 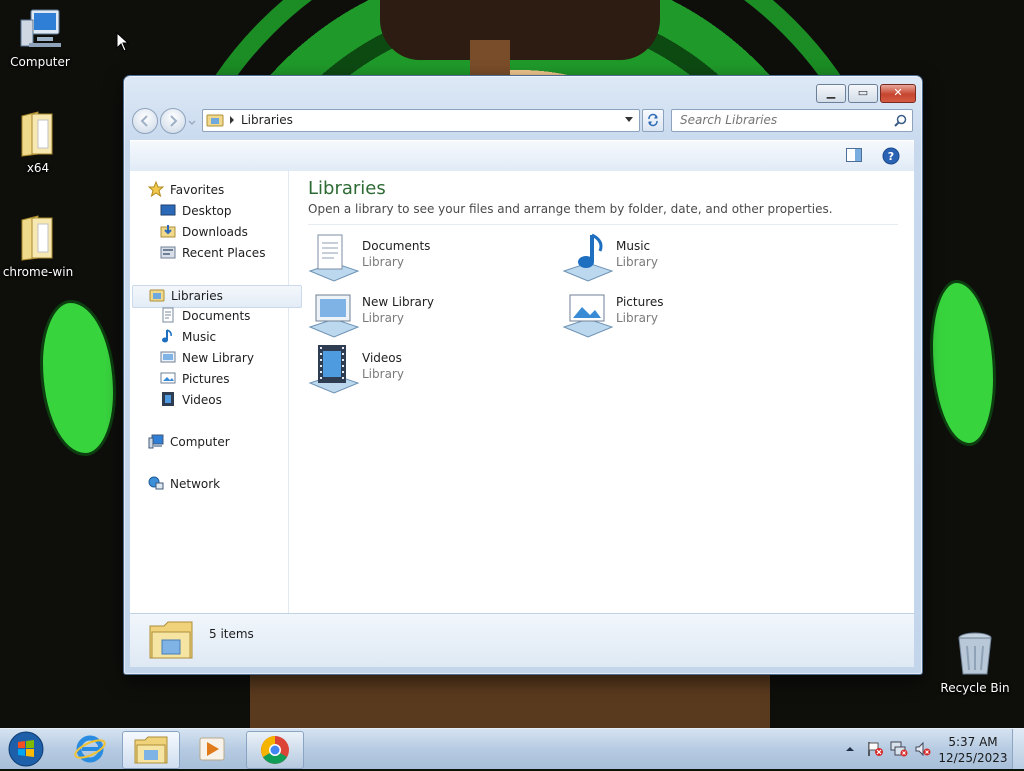 What do you see at coordinates (776, 119) in the screenshot?
I see `search-input` at bounding box center [776, 119].